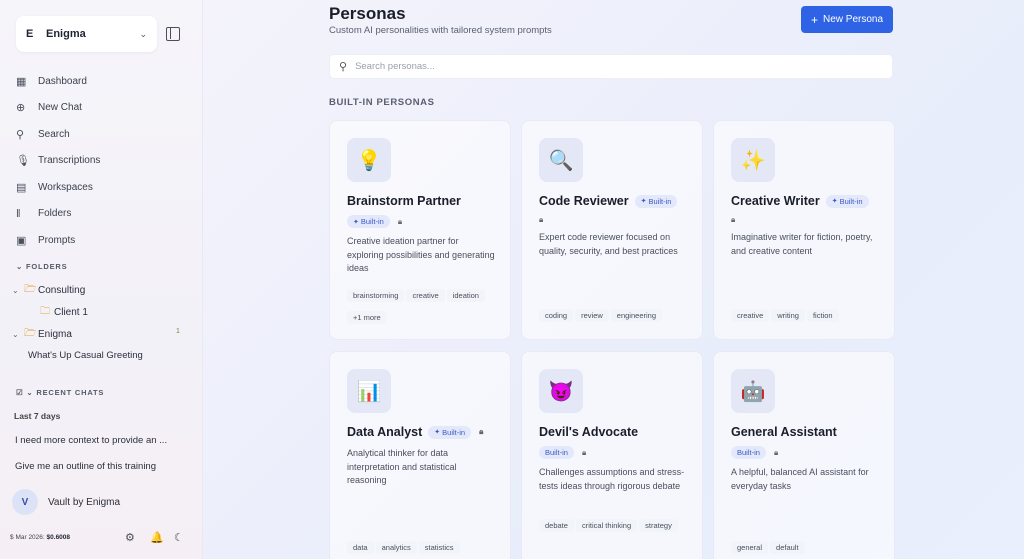  I want to click on tag: writing, so click(788, 315).